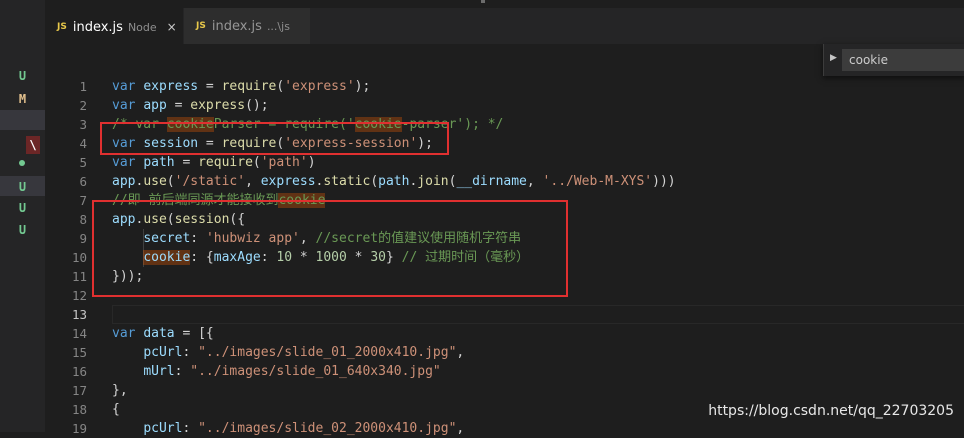 Image resolution: width=964 pixels, height=438 pixels. What do you see at coordinates (504, 219) in the screenshot?
I see `code-line: 8 app.use(session({` at bounding box center [504, 219].